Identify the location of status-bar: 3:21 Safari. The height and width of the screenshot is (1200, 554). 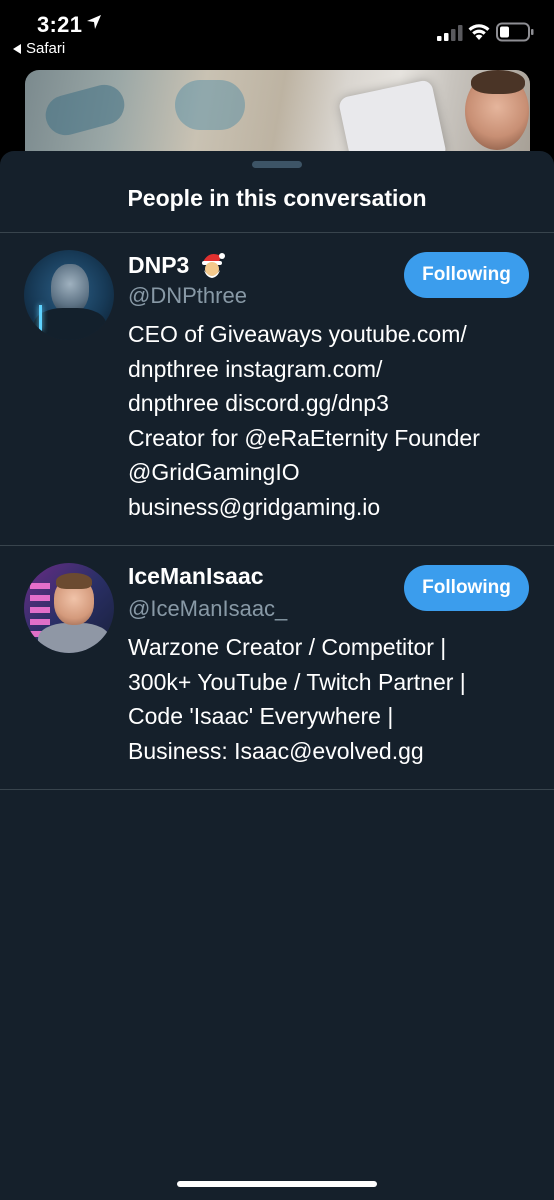
(277, 35).